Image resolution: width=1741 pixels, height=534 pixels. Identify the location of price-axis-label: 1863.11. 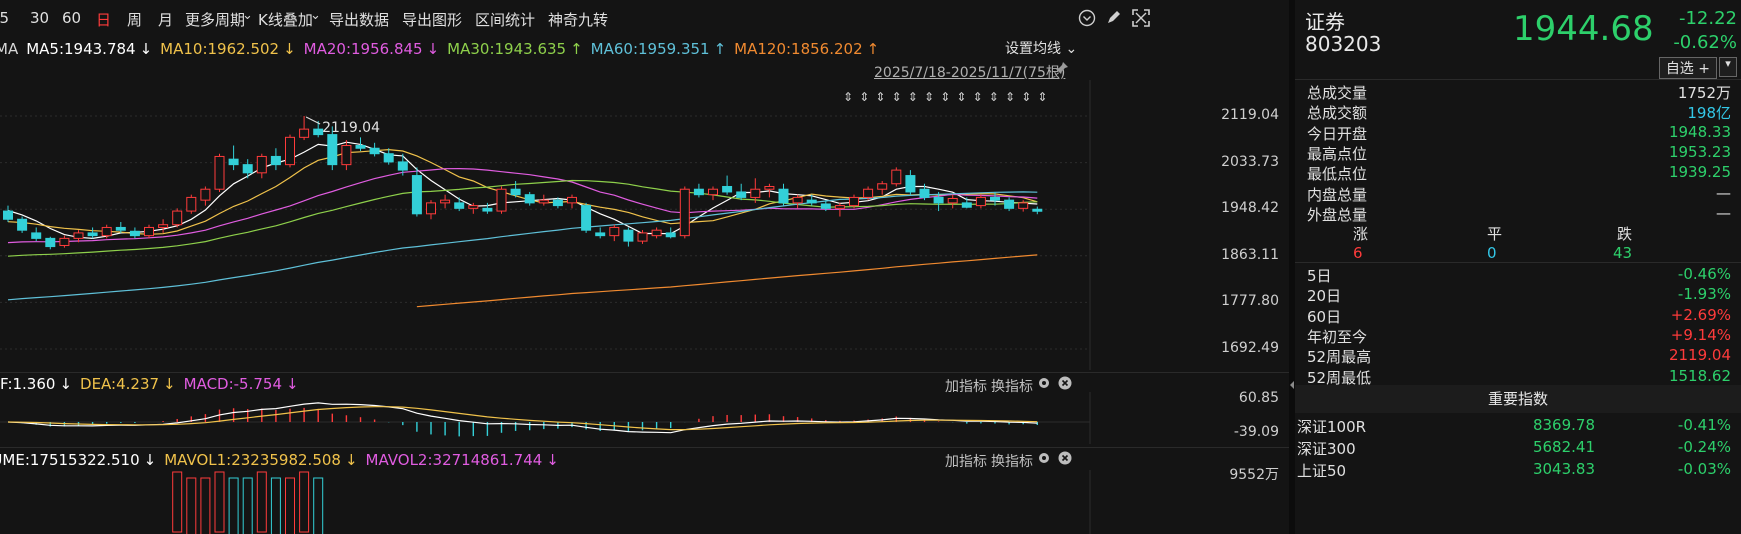
(1250, 254).